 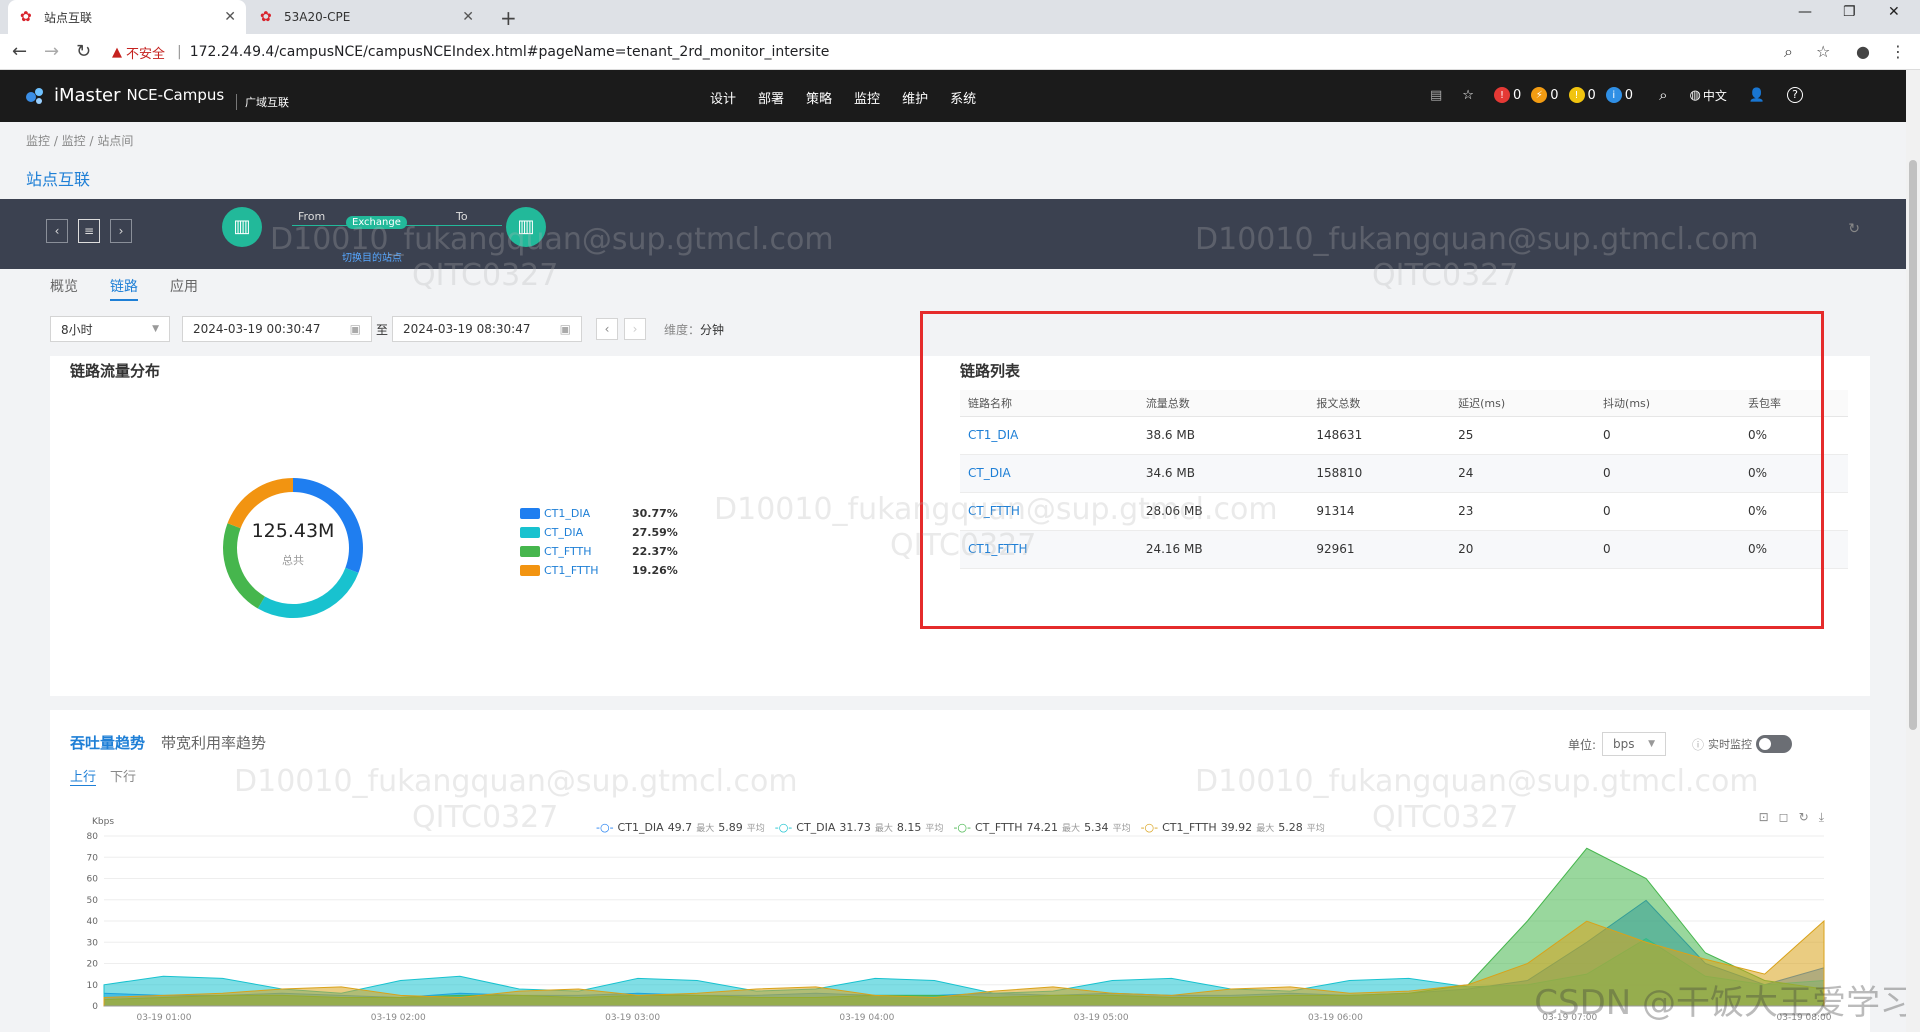 What do you see at coordinates (1623, 744) in the screenshot?
I see `unit-value: bps` at bounding box center [1623, 744].